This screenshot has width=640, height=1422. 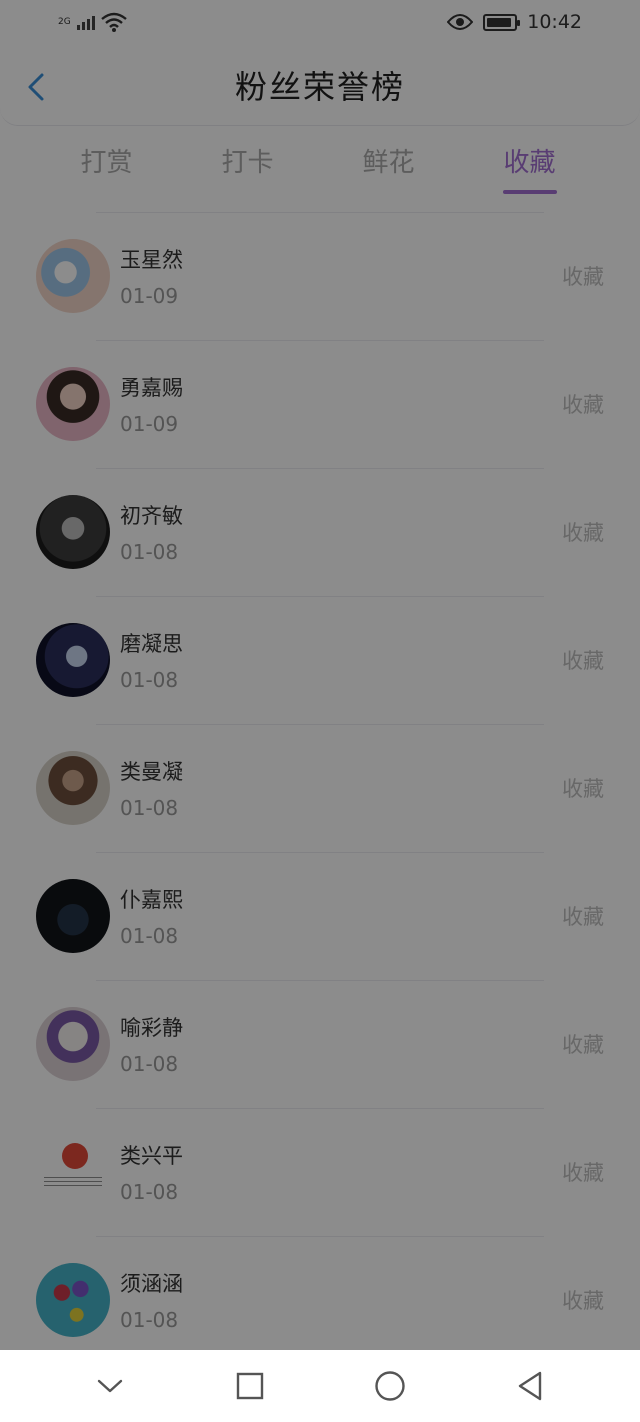 I want to click on fan-name: 喻彩静, so click(x=151, y=1028).